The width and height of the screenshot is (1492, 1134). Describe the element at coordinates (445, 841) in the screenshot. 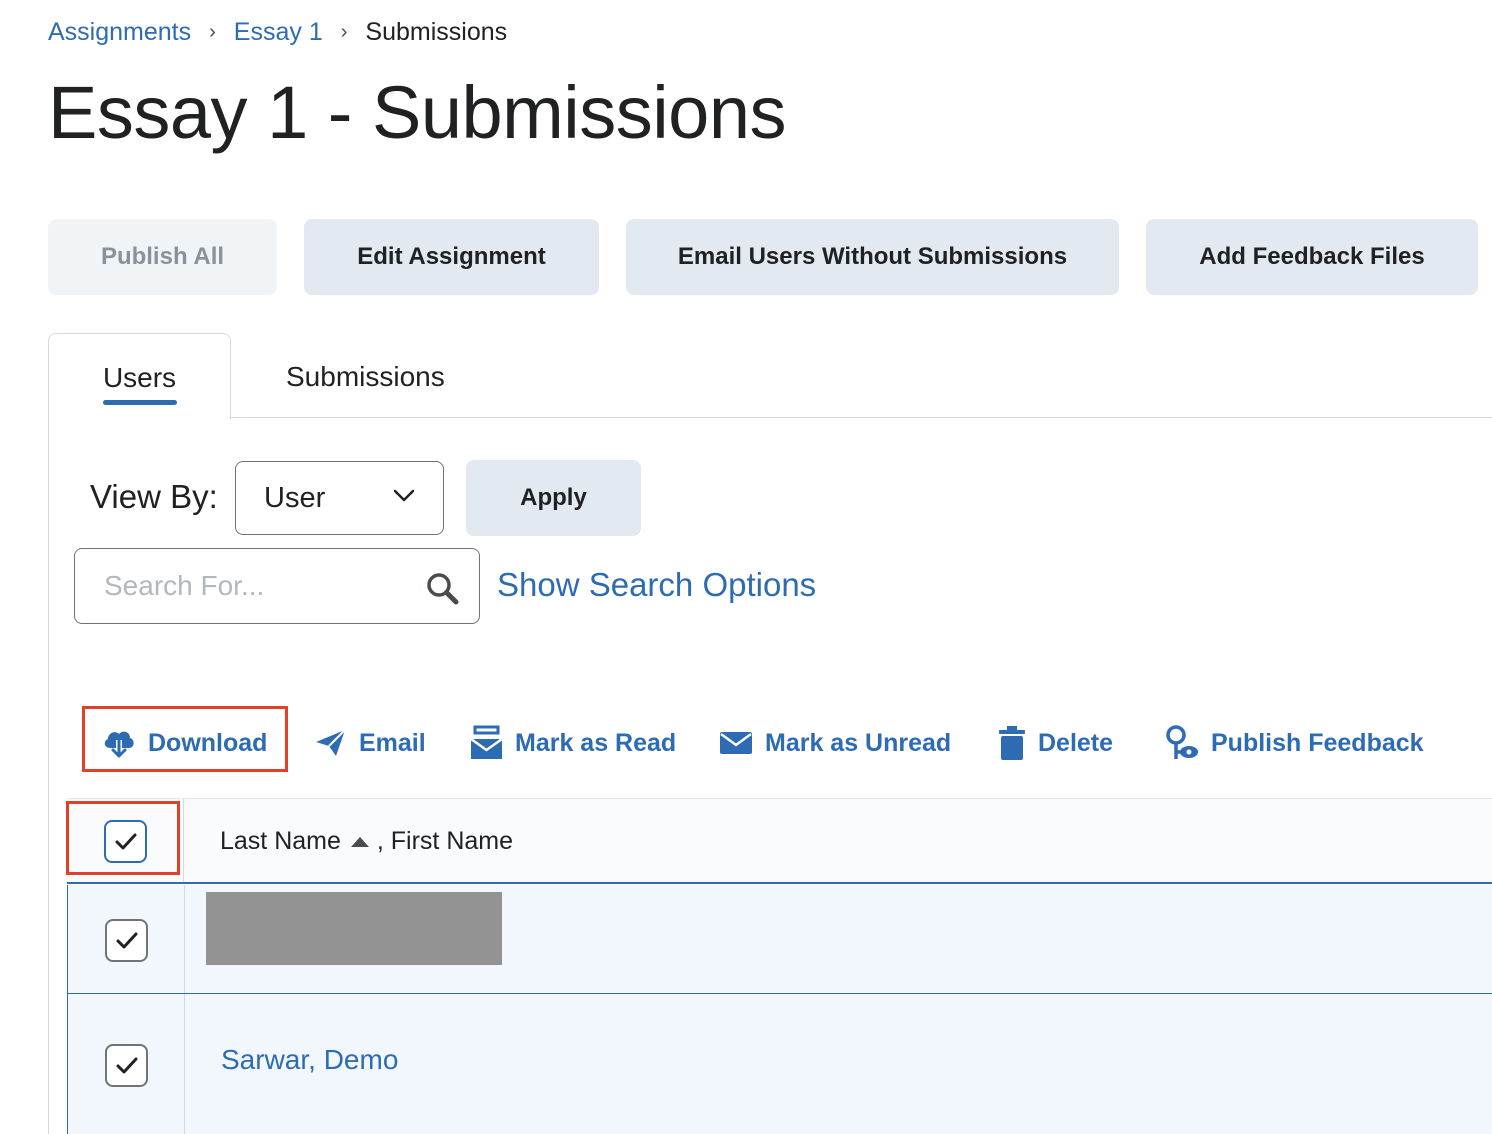

I see `first-name-sort-link: , First Name` at that location.